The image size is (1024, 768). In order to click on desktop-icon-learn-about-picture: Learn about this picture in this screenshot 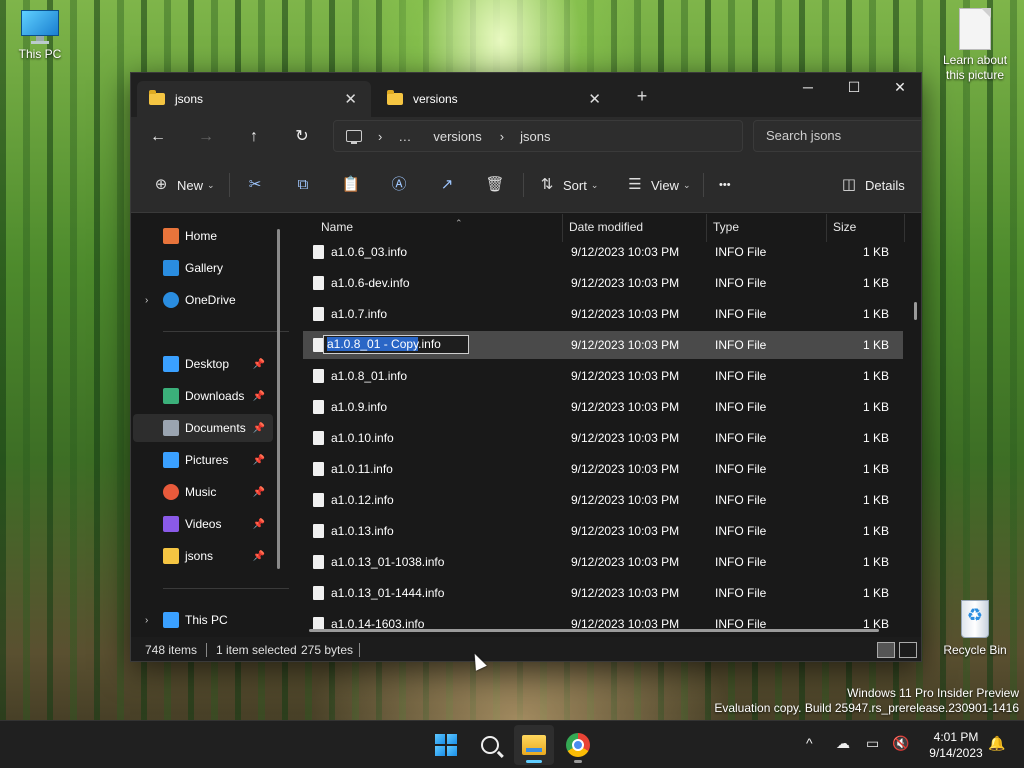, I will do `click(975, 45)`.